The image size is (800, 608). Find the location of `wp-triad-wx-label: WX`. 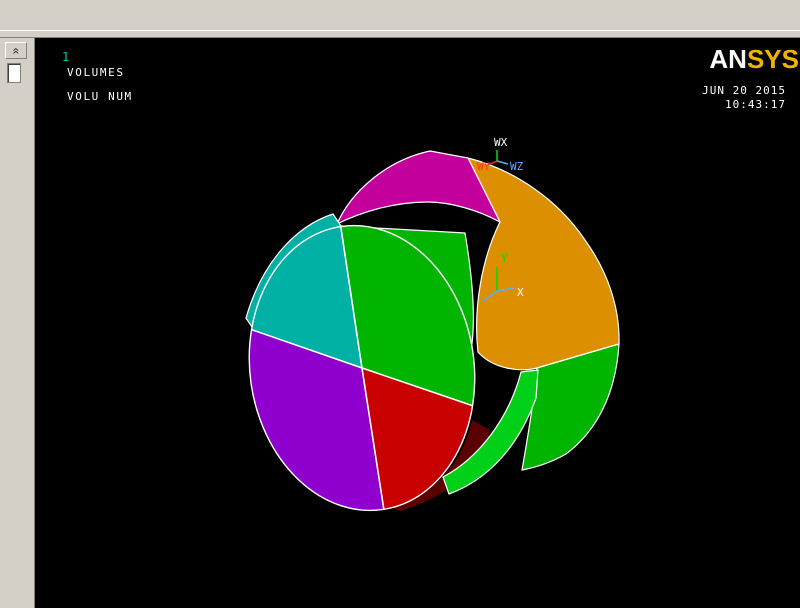

wp-triad-wx-label: WX is located at coordinates (501, 142).